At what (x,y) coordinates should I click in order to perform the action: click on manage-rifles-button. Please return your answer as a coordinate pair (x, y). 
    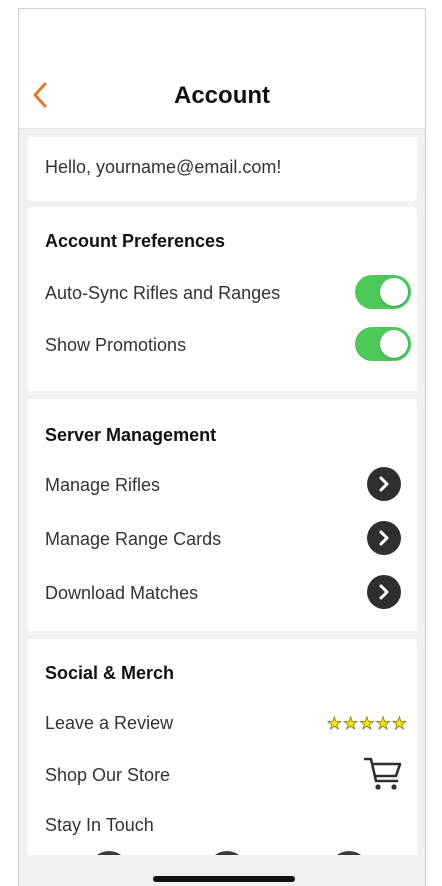
    Looking at the image, I should click on (384, 484).